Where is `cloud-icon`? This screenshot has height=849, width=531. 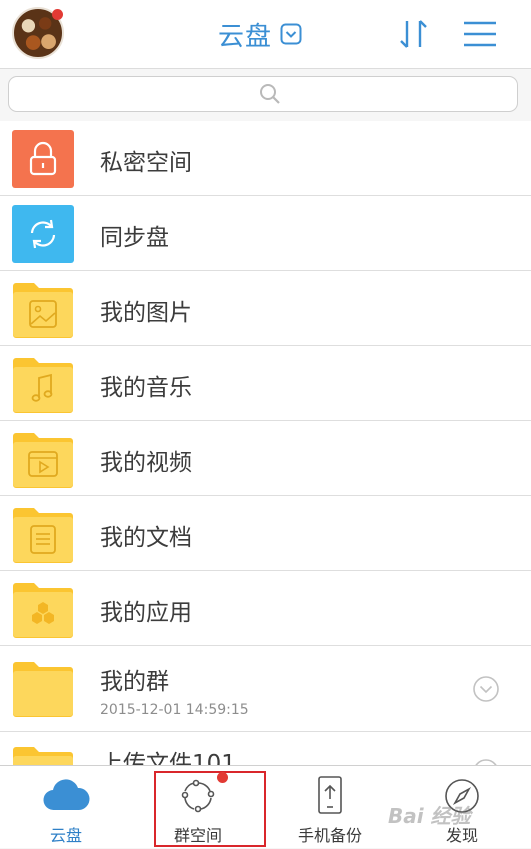 cloud-icon is located at coordinates (66, 795).